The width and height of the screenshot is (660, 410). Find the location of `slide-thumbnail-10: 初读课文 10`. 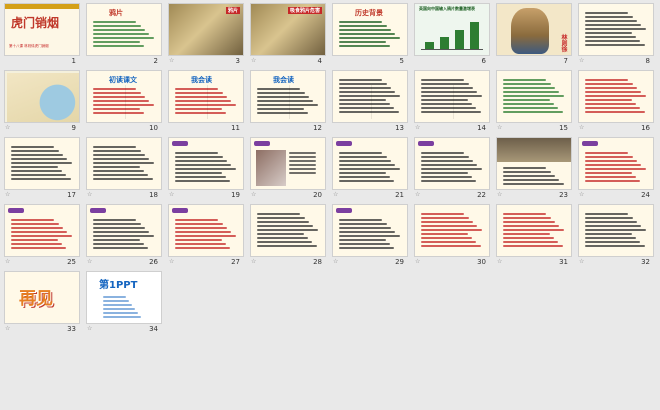

slide-thumbnail-10: 初读课文 10 is located at coordinates (123, 101).